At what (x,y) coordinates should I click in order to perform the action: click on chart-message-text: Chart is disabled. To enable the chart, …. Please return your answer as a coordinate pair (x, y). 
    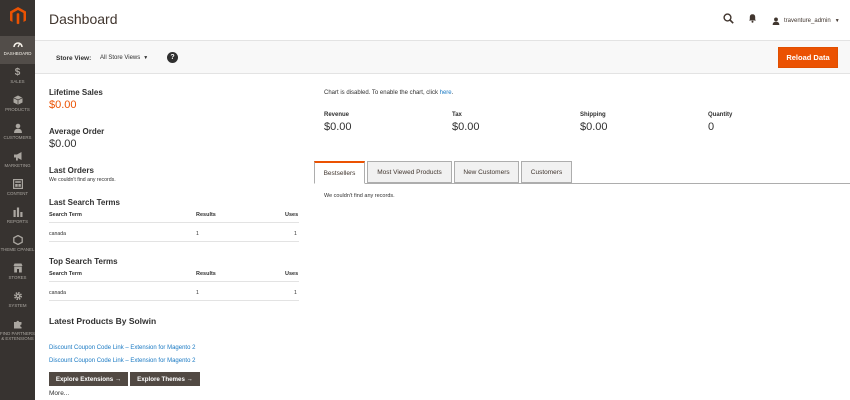
    Looking at the image, I should click on (382, 93).